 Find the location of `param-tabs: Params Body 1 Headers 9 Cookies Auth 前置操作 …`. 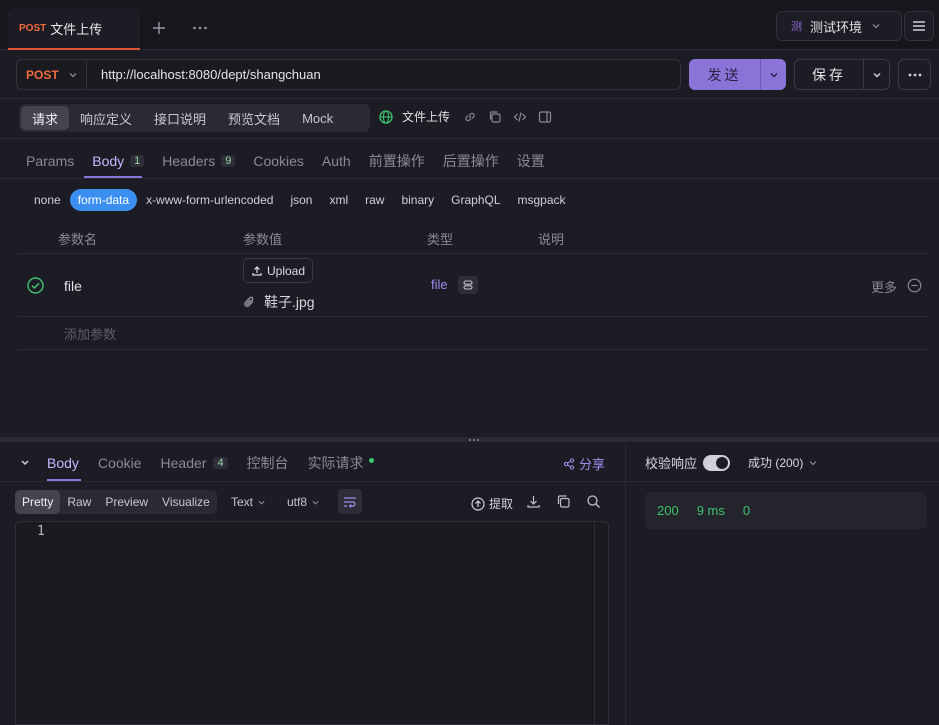

param-tabs: Params Body 1 Headers 9 Cookies Auth 前置操作 … is located at coordinates (294, 161).